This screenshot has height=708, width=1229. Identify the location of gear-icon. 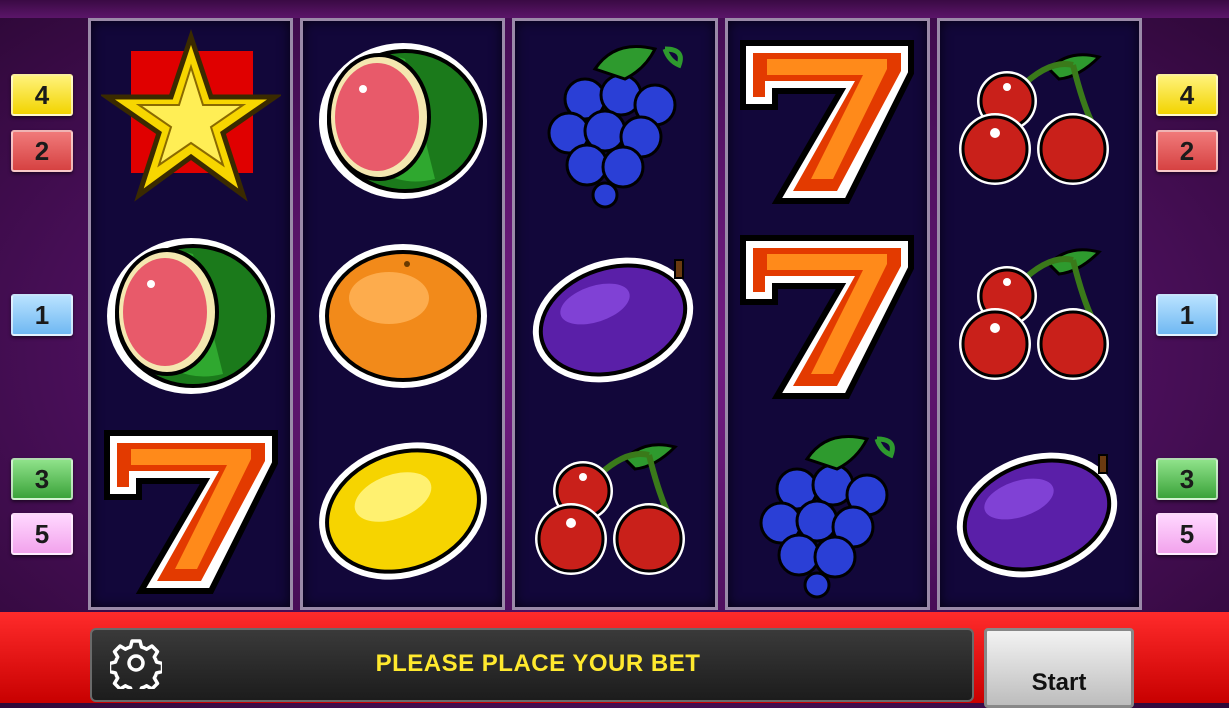
(136, 666).